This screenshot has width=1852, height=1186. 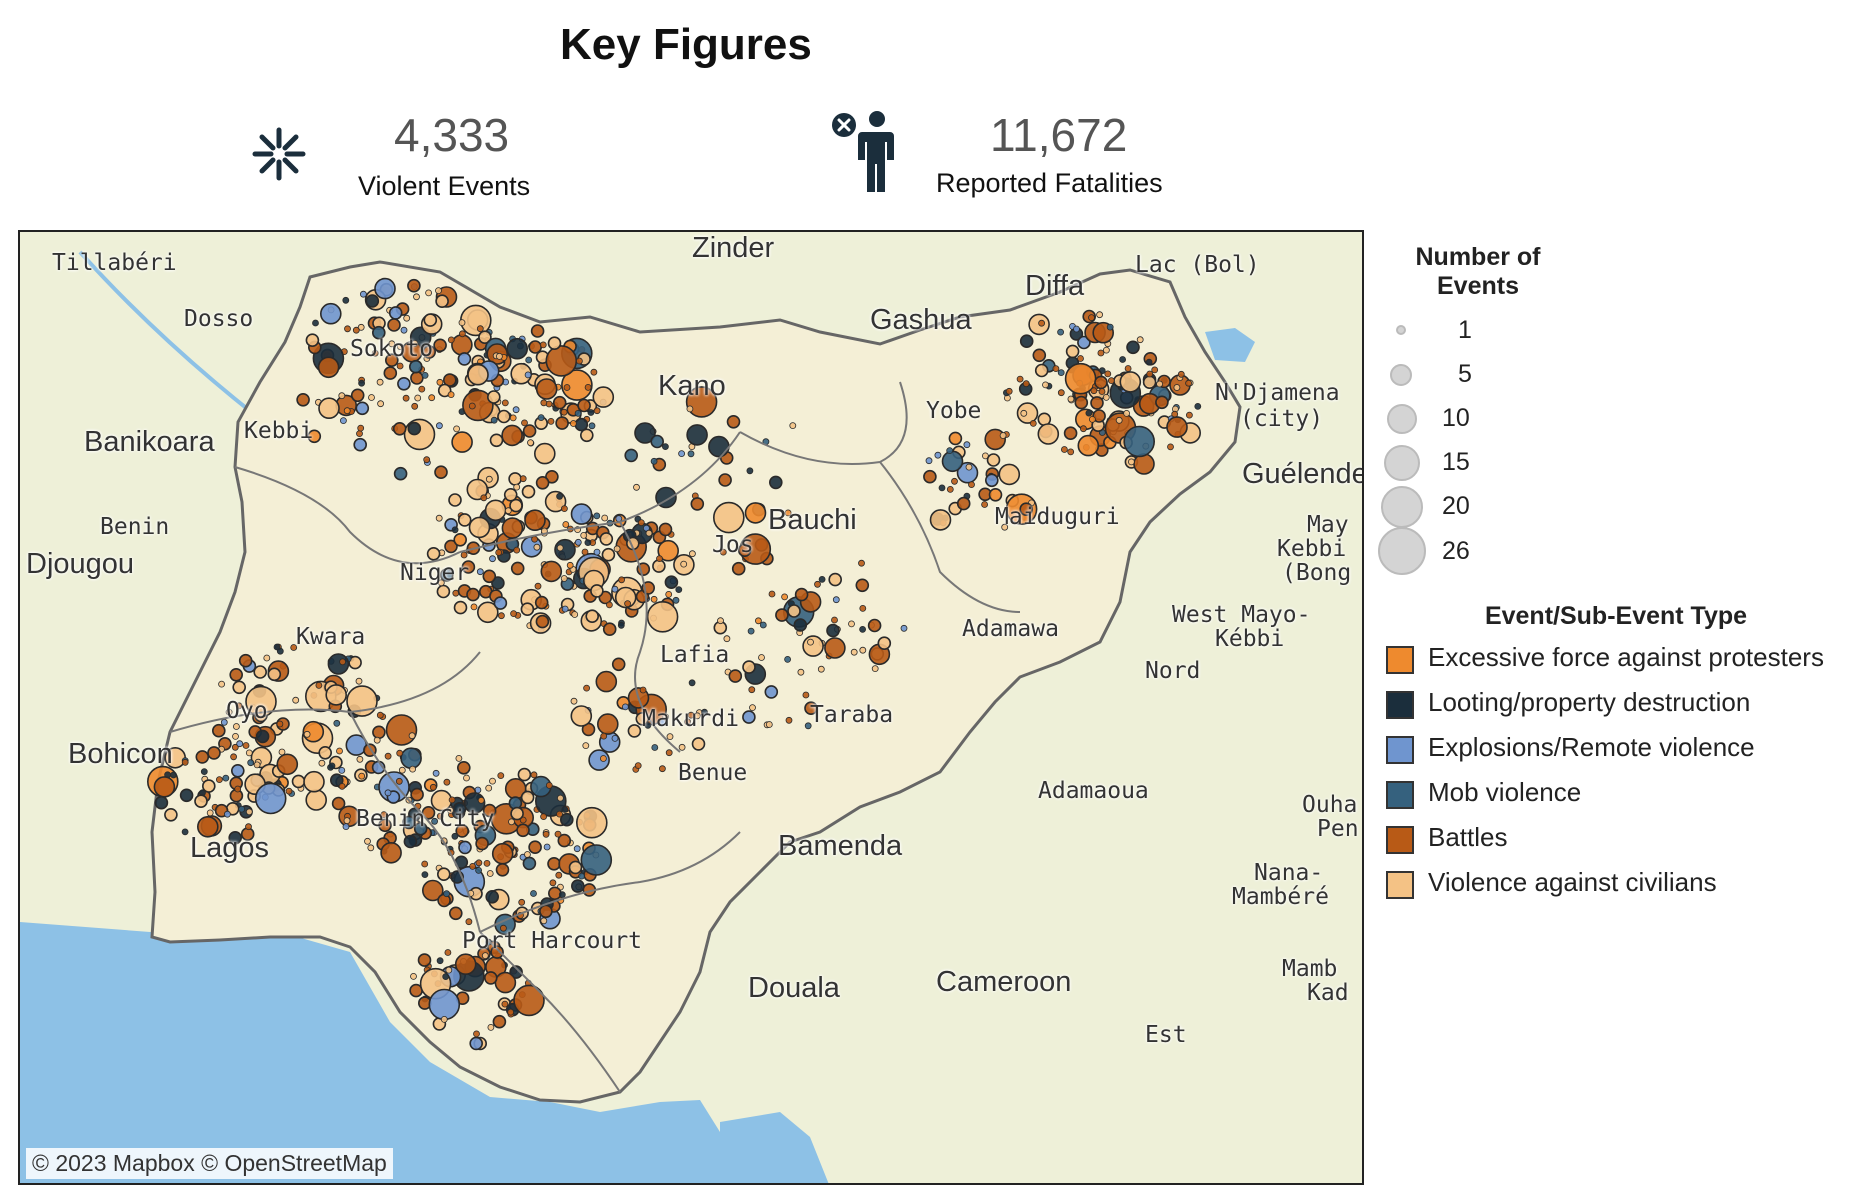 I want to click on type-legend-item-violence-civilians: Violence against civilians, so click(x=1616, y=887).